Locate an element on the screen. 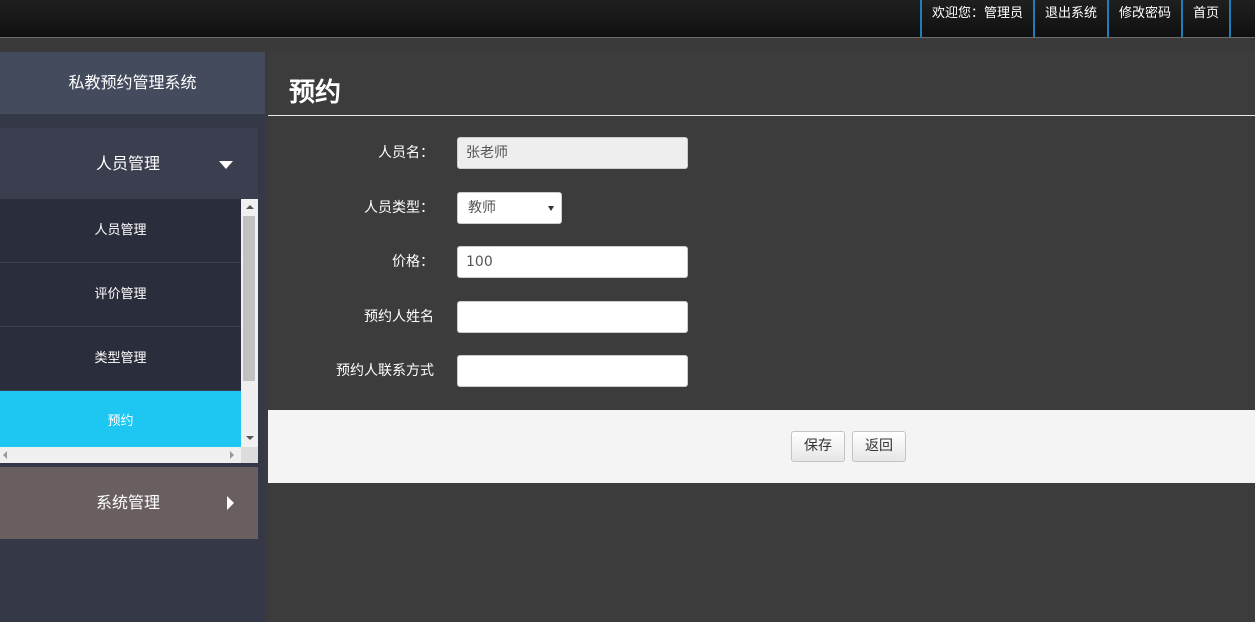 The image size is (1255, 622). sidebar-group-system: 系统管理 is located at coordinates (129, 503).